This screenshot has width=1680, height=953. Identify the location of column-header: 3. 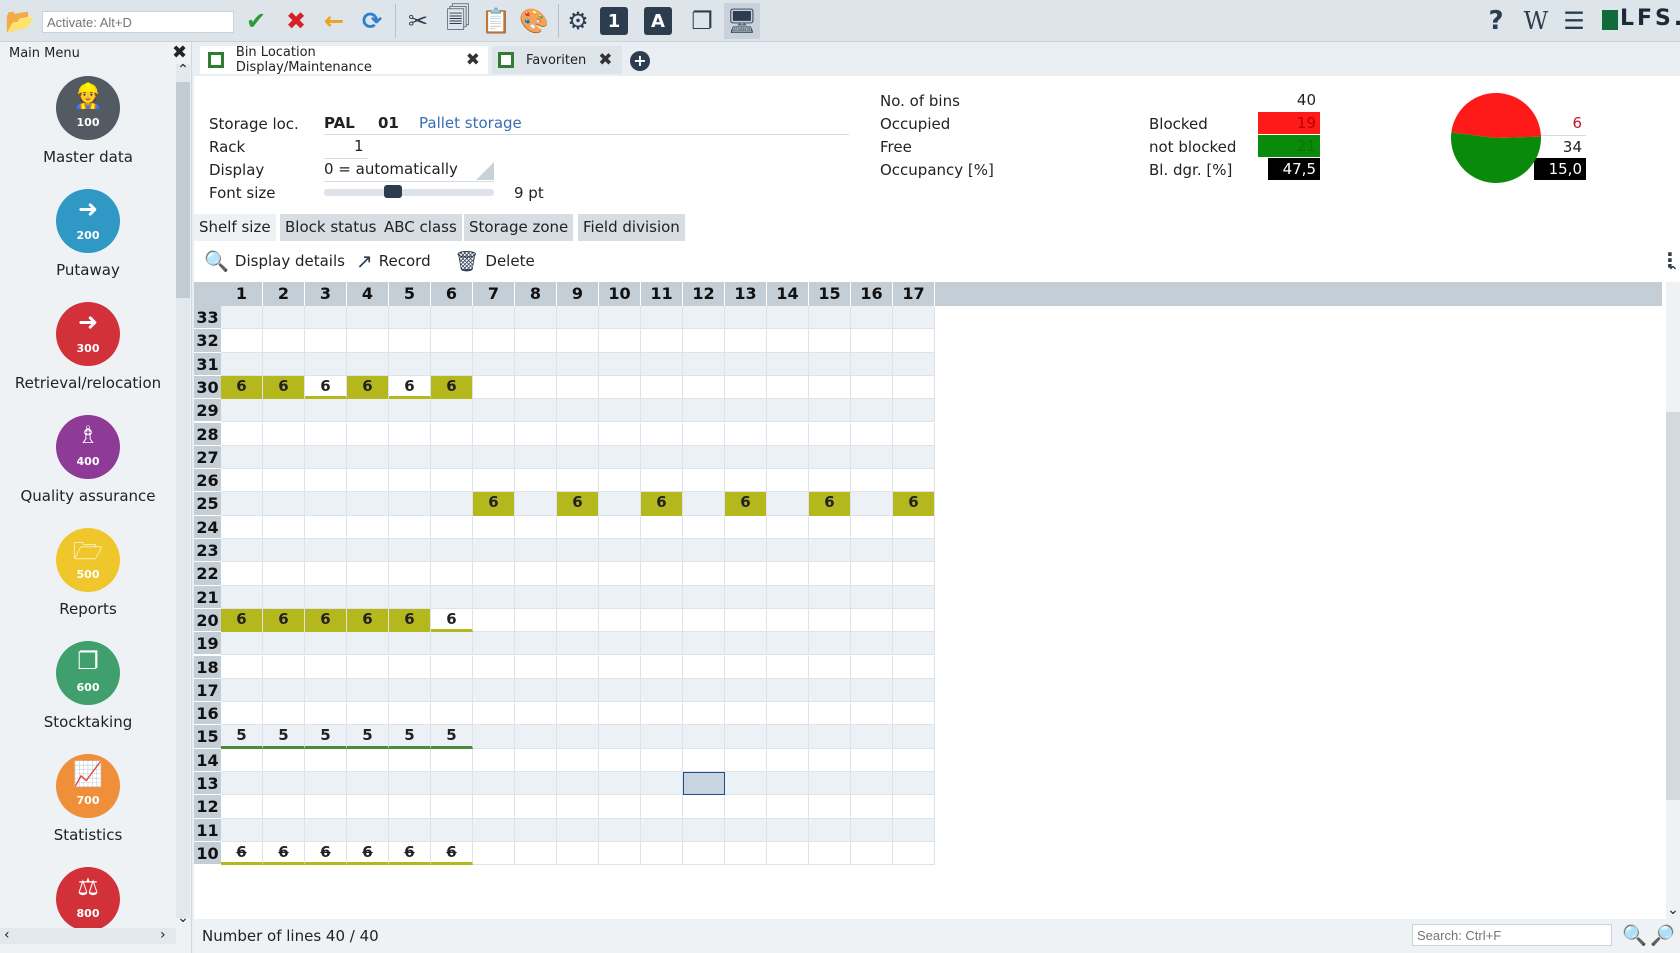
(326, 294).